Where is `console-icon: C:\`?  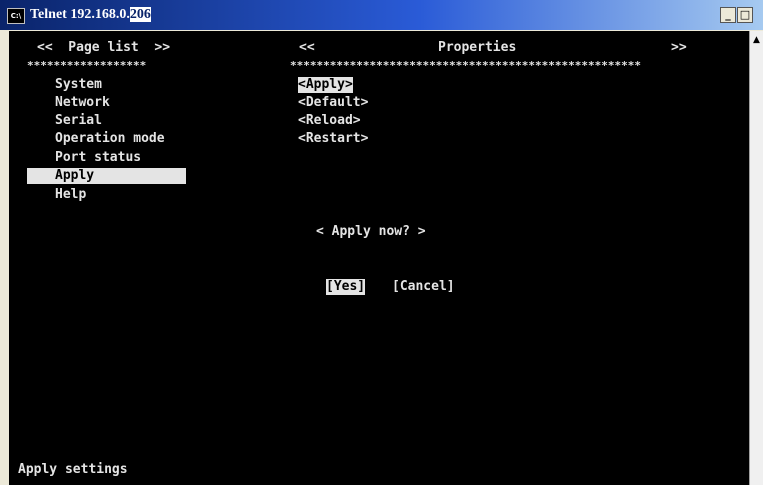 console-icon: C:\ is located at coordinates (16, 16).